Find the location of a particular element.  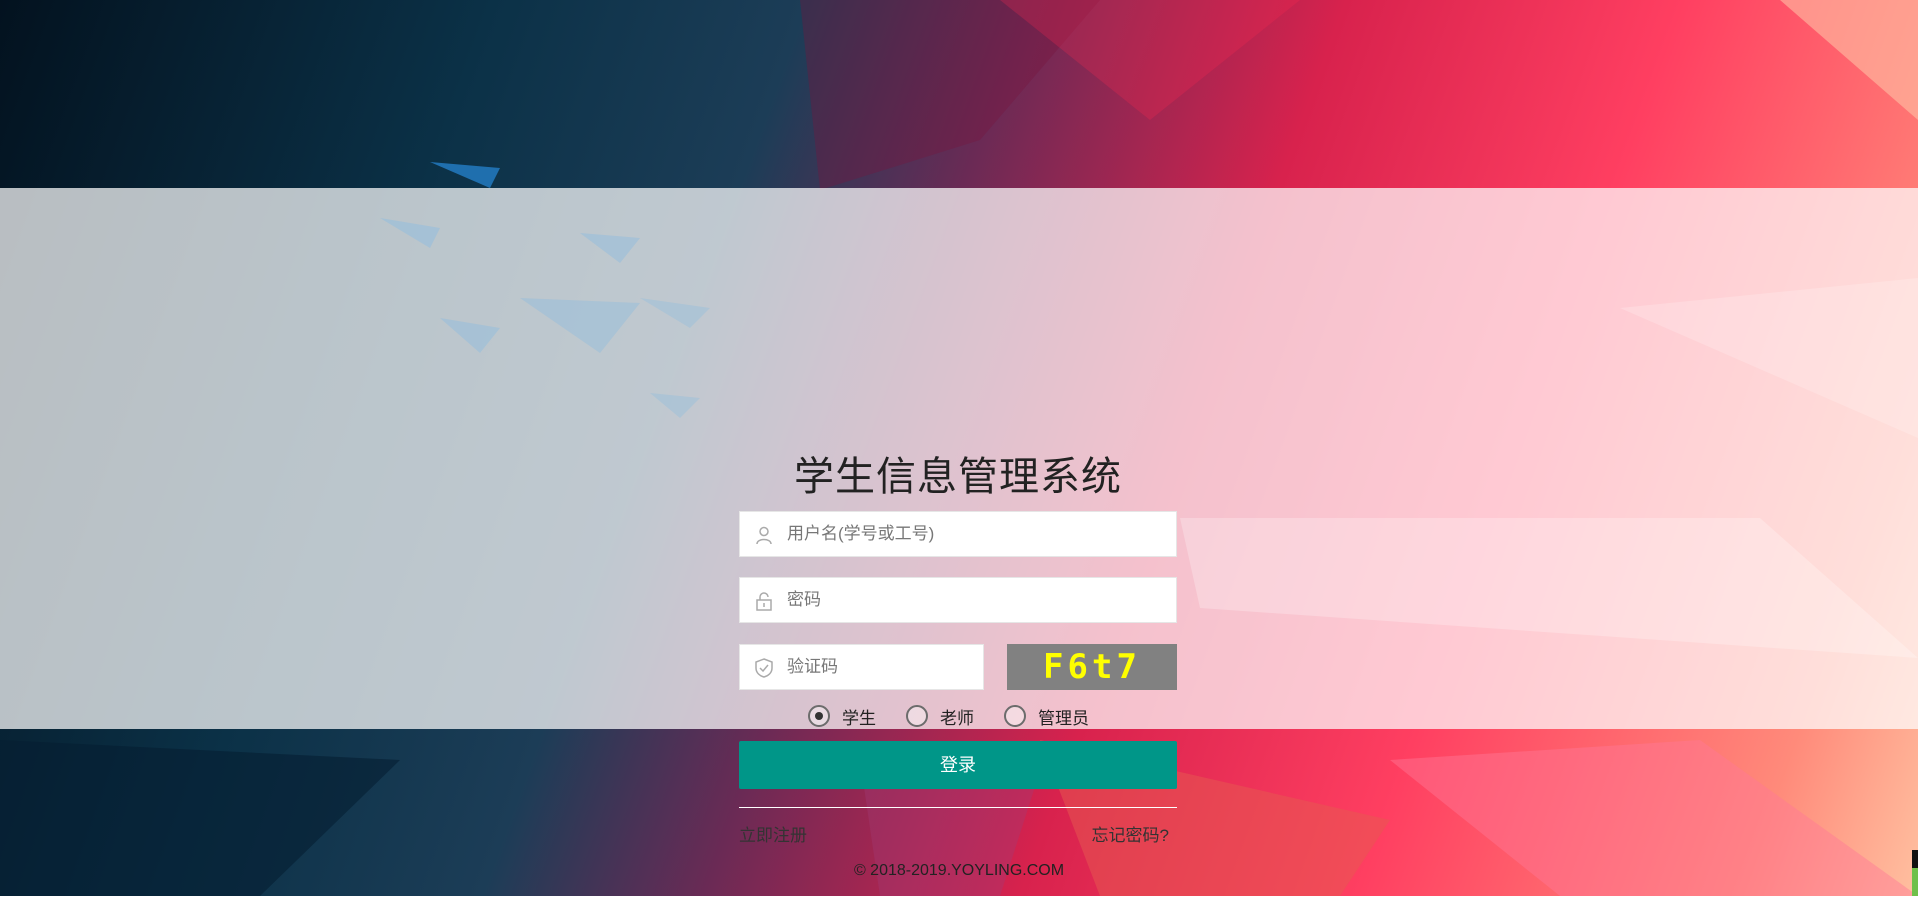

password-input is located at coordinates (977, 600).